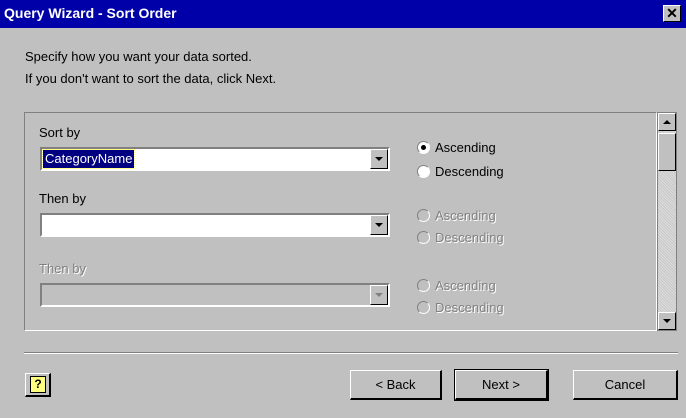 Image resolution: width=686 pixels, height=418 pixels. What do you see at coordinates (465, 147) in the screenshot?
I see `sort-by-ascending-label: Ascending` at bounding box center [465, 147].